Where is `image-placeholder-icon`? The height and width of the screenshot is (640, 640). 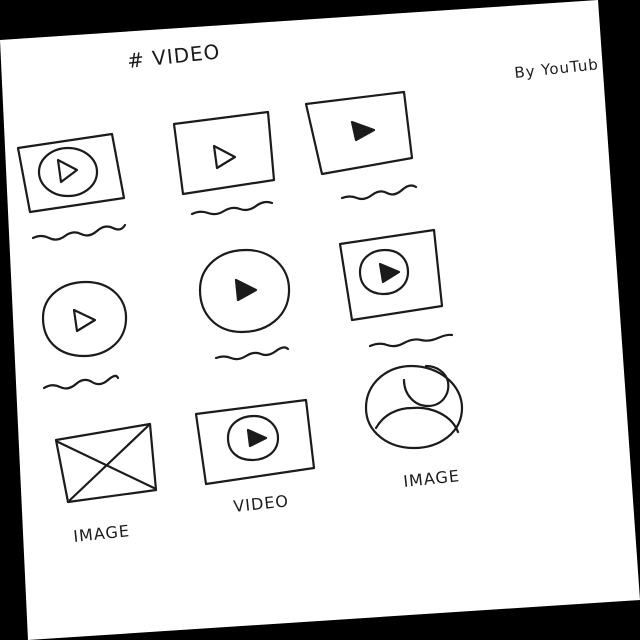 image-placeholder-icon is located at coordinates (106, 463).